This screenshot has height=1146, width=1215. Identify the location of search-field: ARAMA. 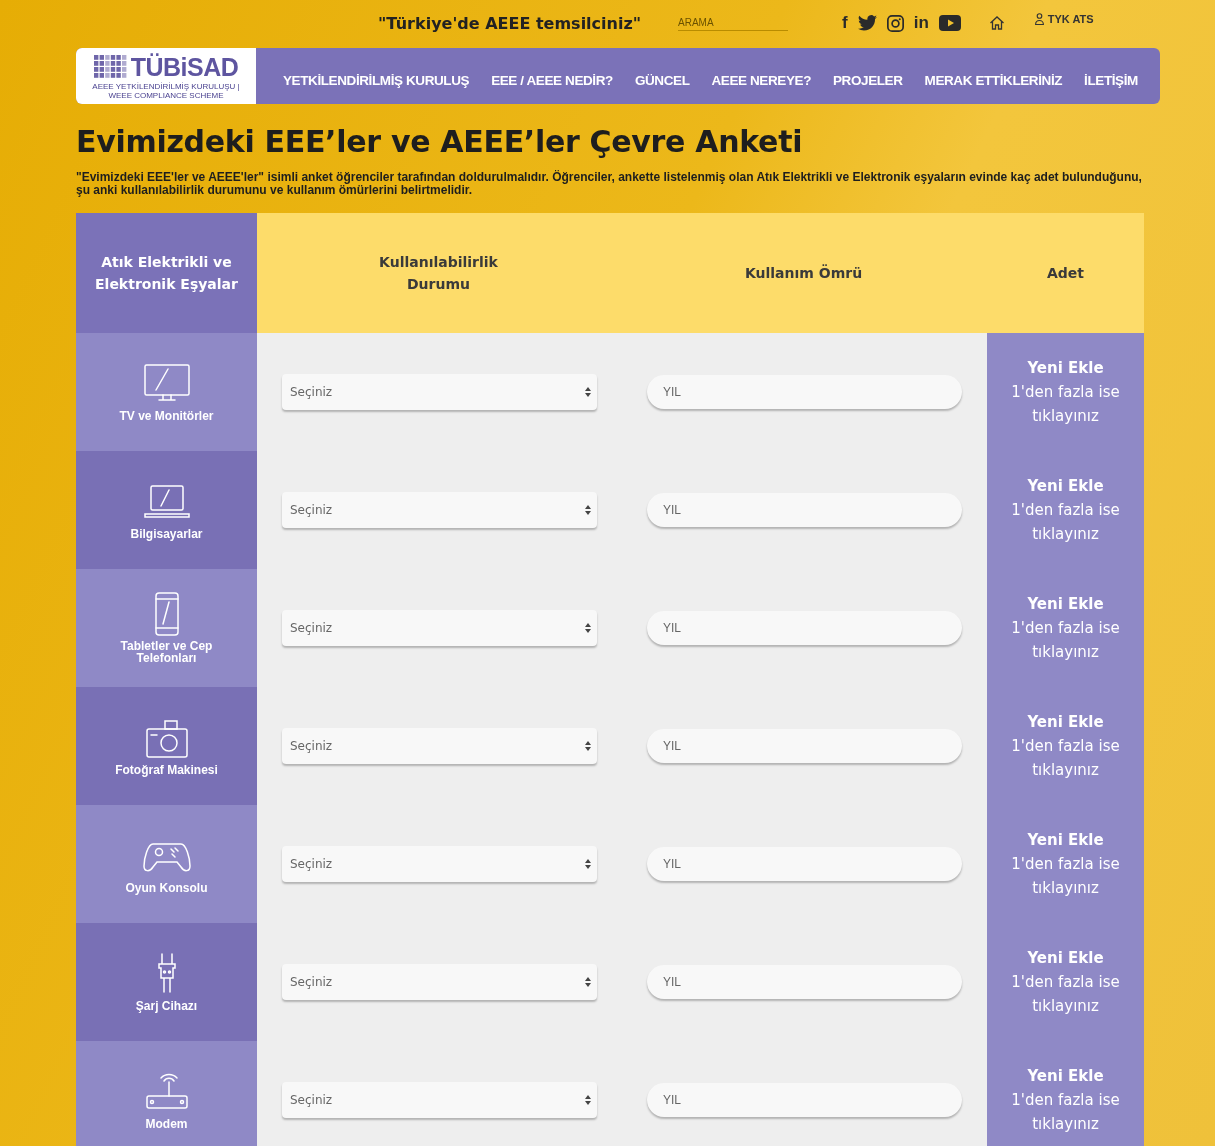
(733, 23).